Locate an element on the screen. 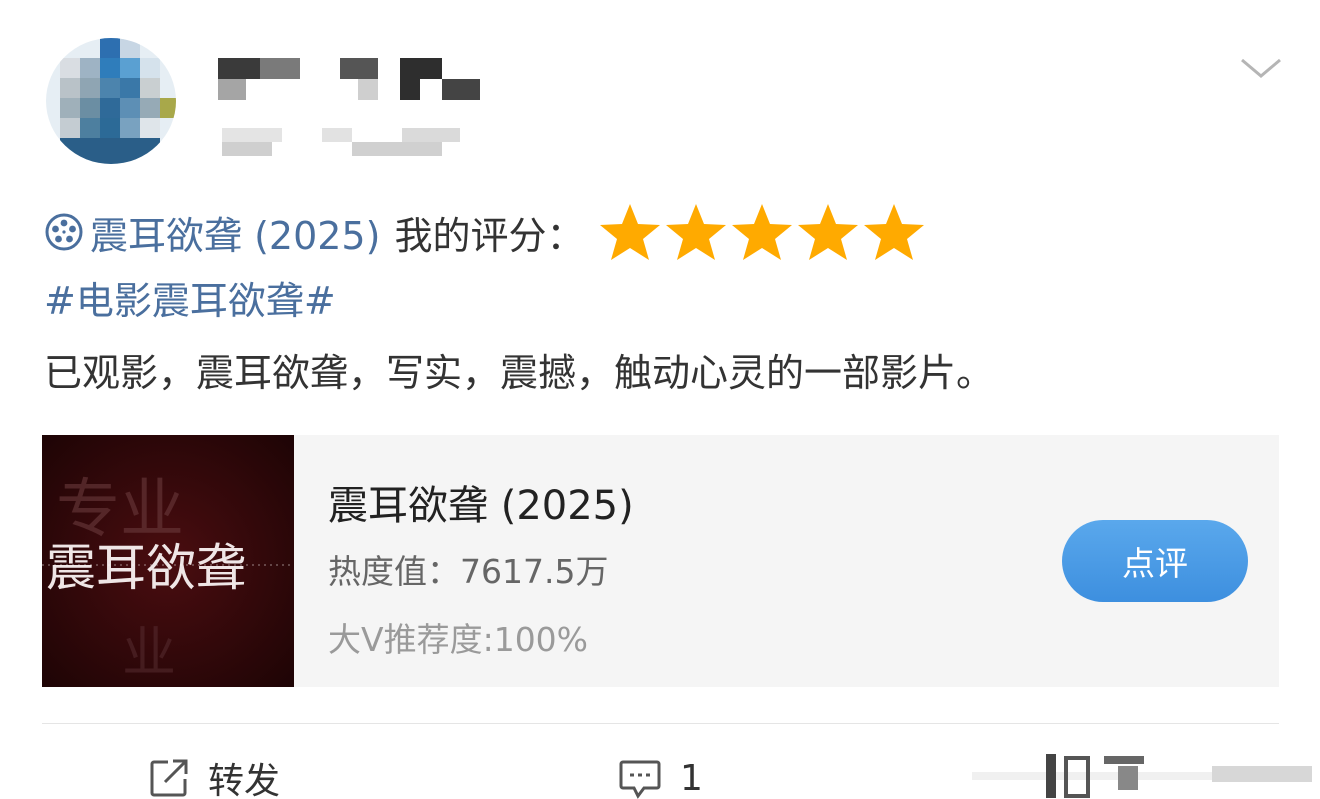  hashtag-link: #电影震耳欲聋# is located at coordinates (190, 297).